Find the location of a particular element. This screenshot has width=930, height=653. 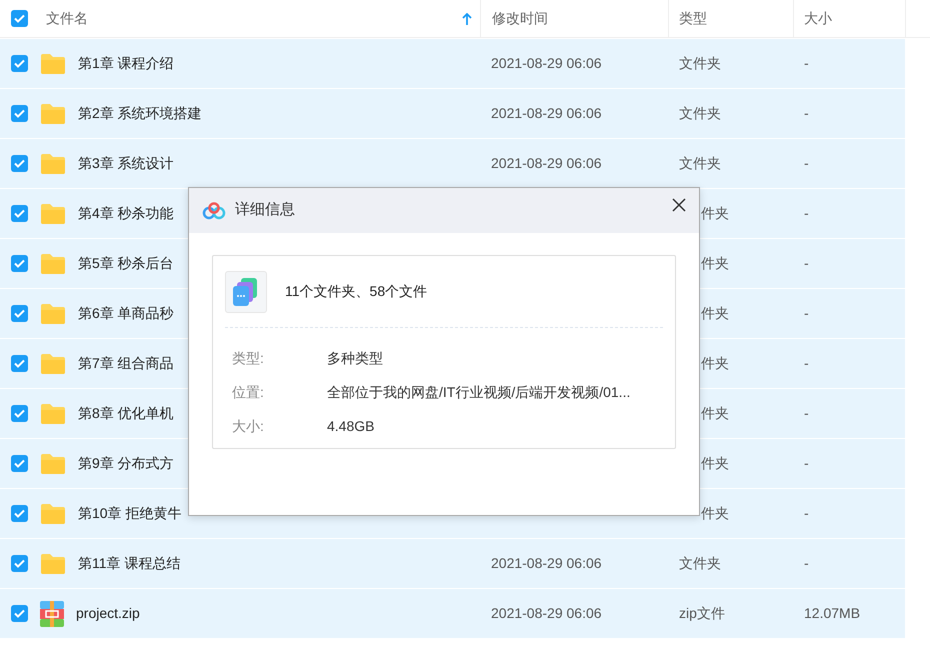

file-row: 第2章 系统环境搭建 2021-08-29 06:06 文件夹 - is located at coordinates (452, 113).